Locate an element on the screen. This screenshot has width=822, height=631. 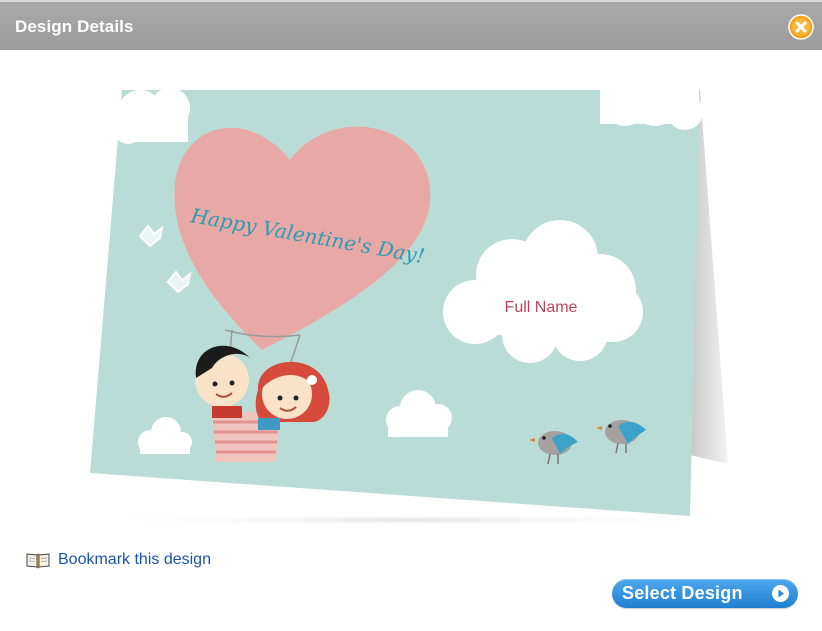
open-book-icon is located at coordinates (38, 561).